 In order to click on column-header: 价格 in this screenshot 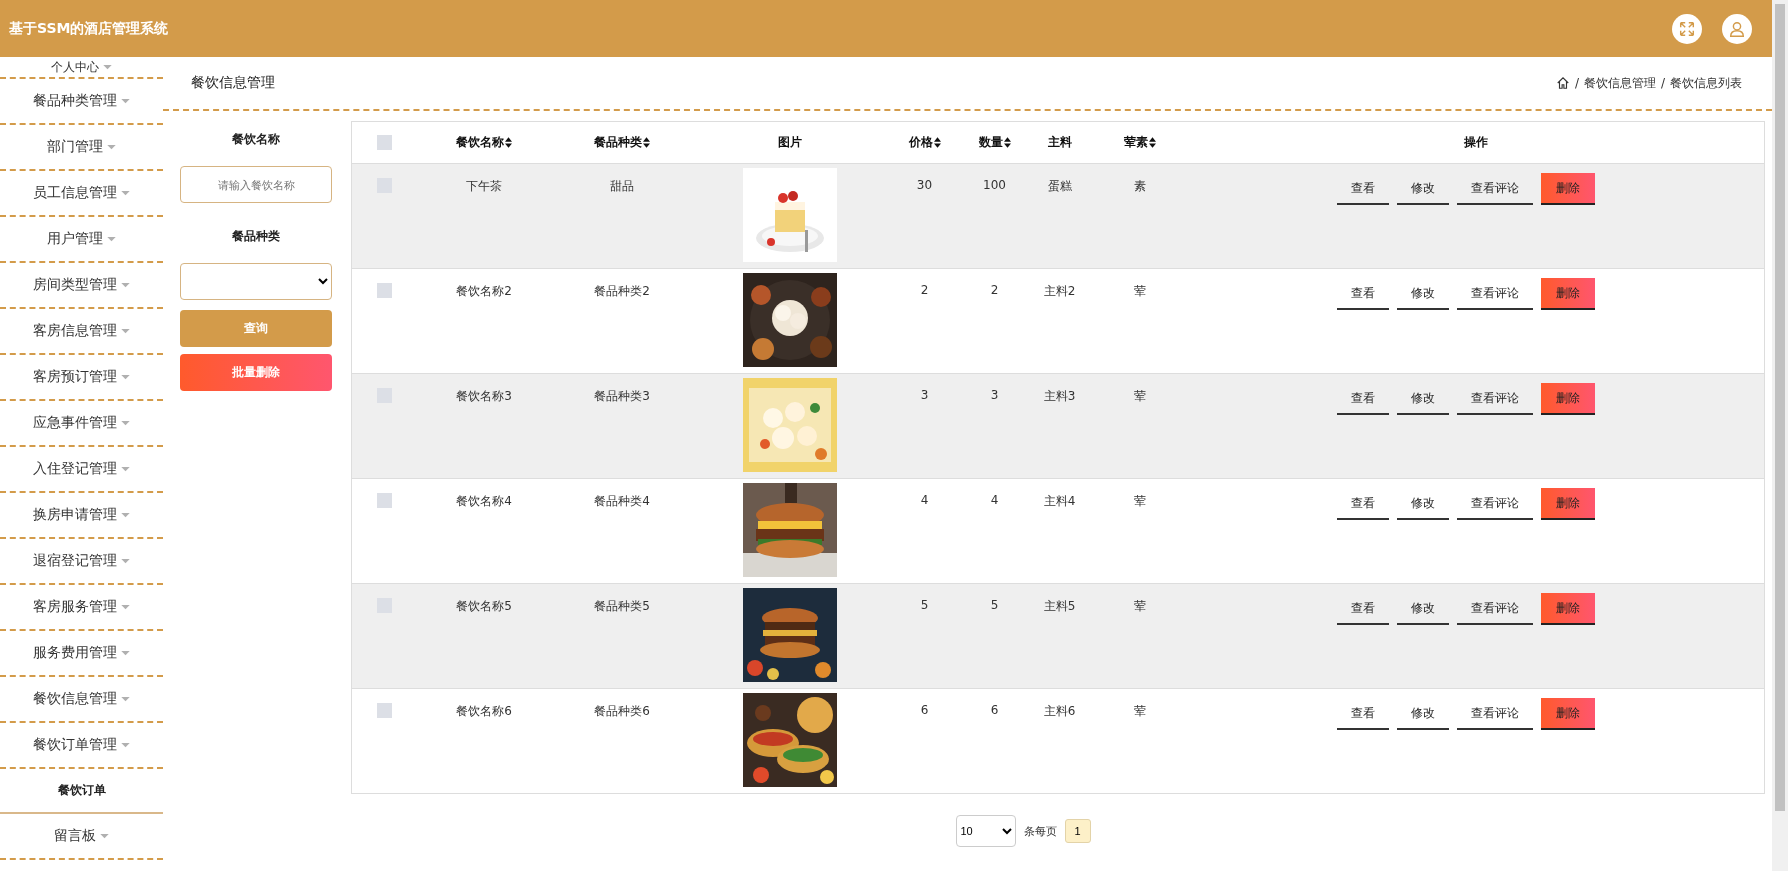, I will do `click(924, 142)`.